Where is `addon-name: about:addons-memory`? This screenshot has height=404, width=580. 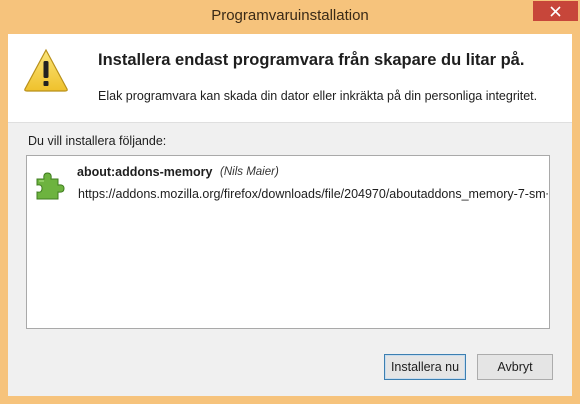 addon-name: about:addons-memory is located at coordinates (145, 172).